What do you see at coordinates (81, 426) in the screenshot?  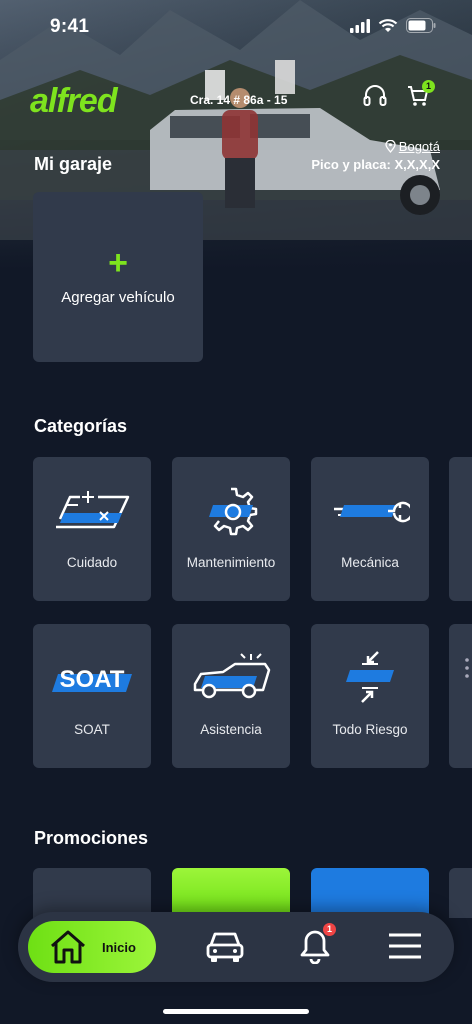 I see `categories-title: Categorías` at bounding box center [81, 426].